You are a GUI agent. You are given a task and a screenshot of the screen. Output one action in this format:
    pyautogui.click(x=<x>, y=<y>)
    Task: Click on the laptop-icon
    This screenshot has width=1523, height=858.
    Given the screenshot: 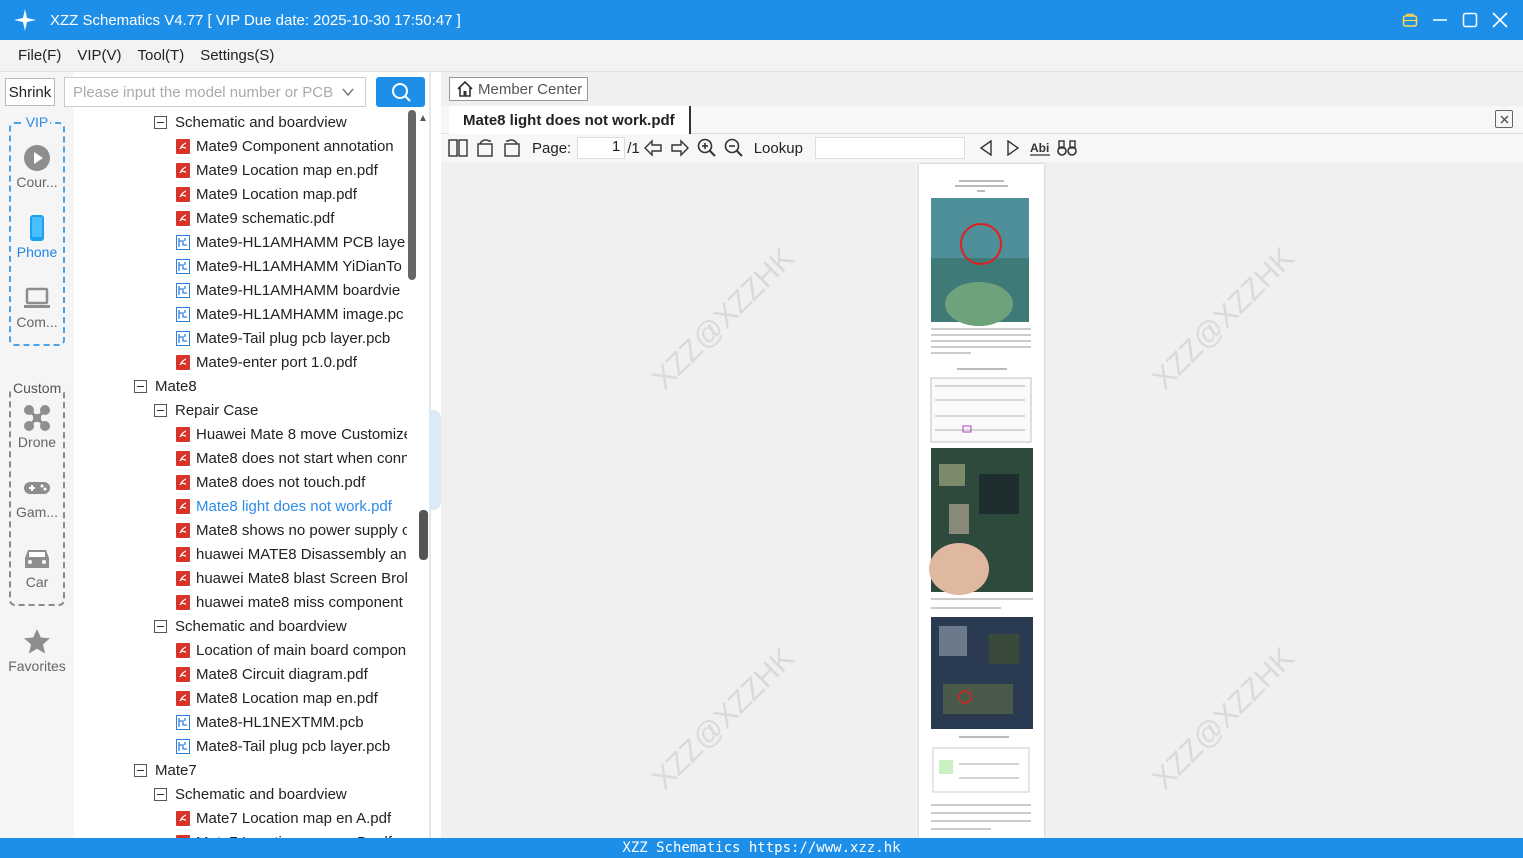 What is the action you would take?
    pyautogui.click(x=37, y=297)
    